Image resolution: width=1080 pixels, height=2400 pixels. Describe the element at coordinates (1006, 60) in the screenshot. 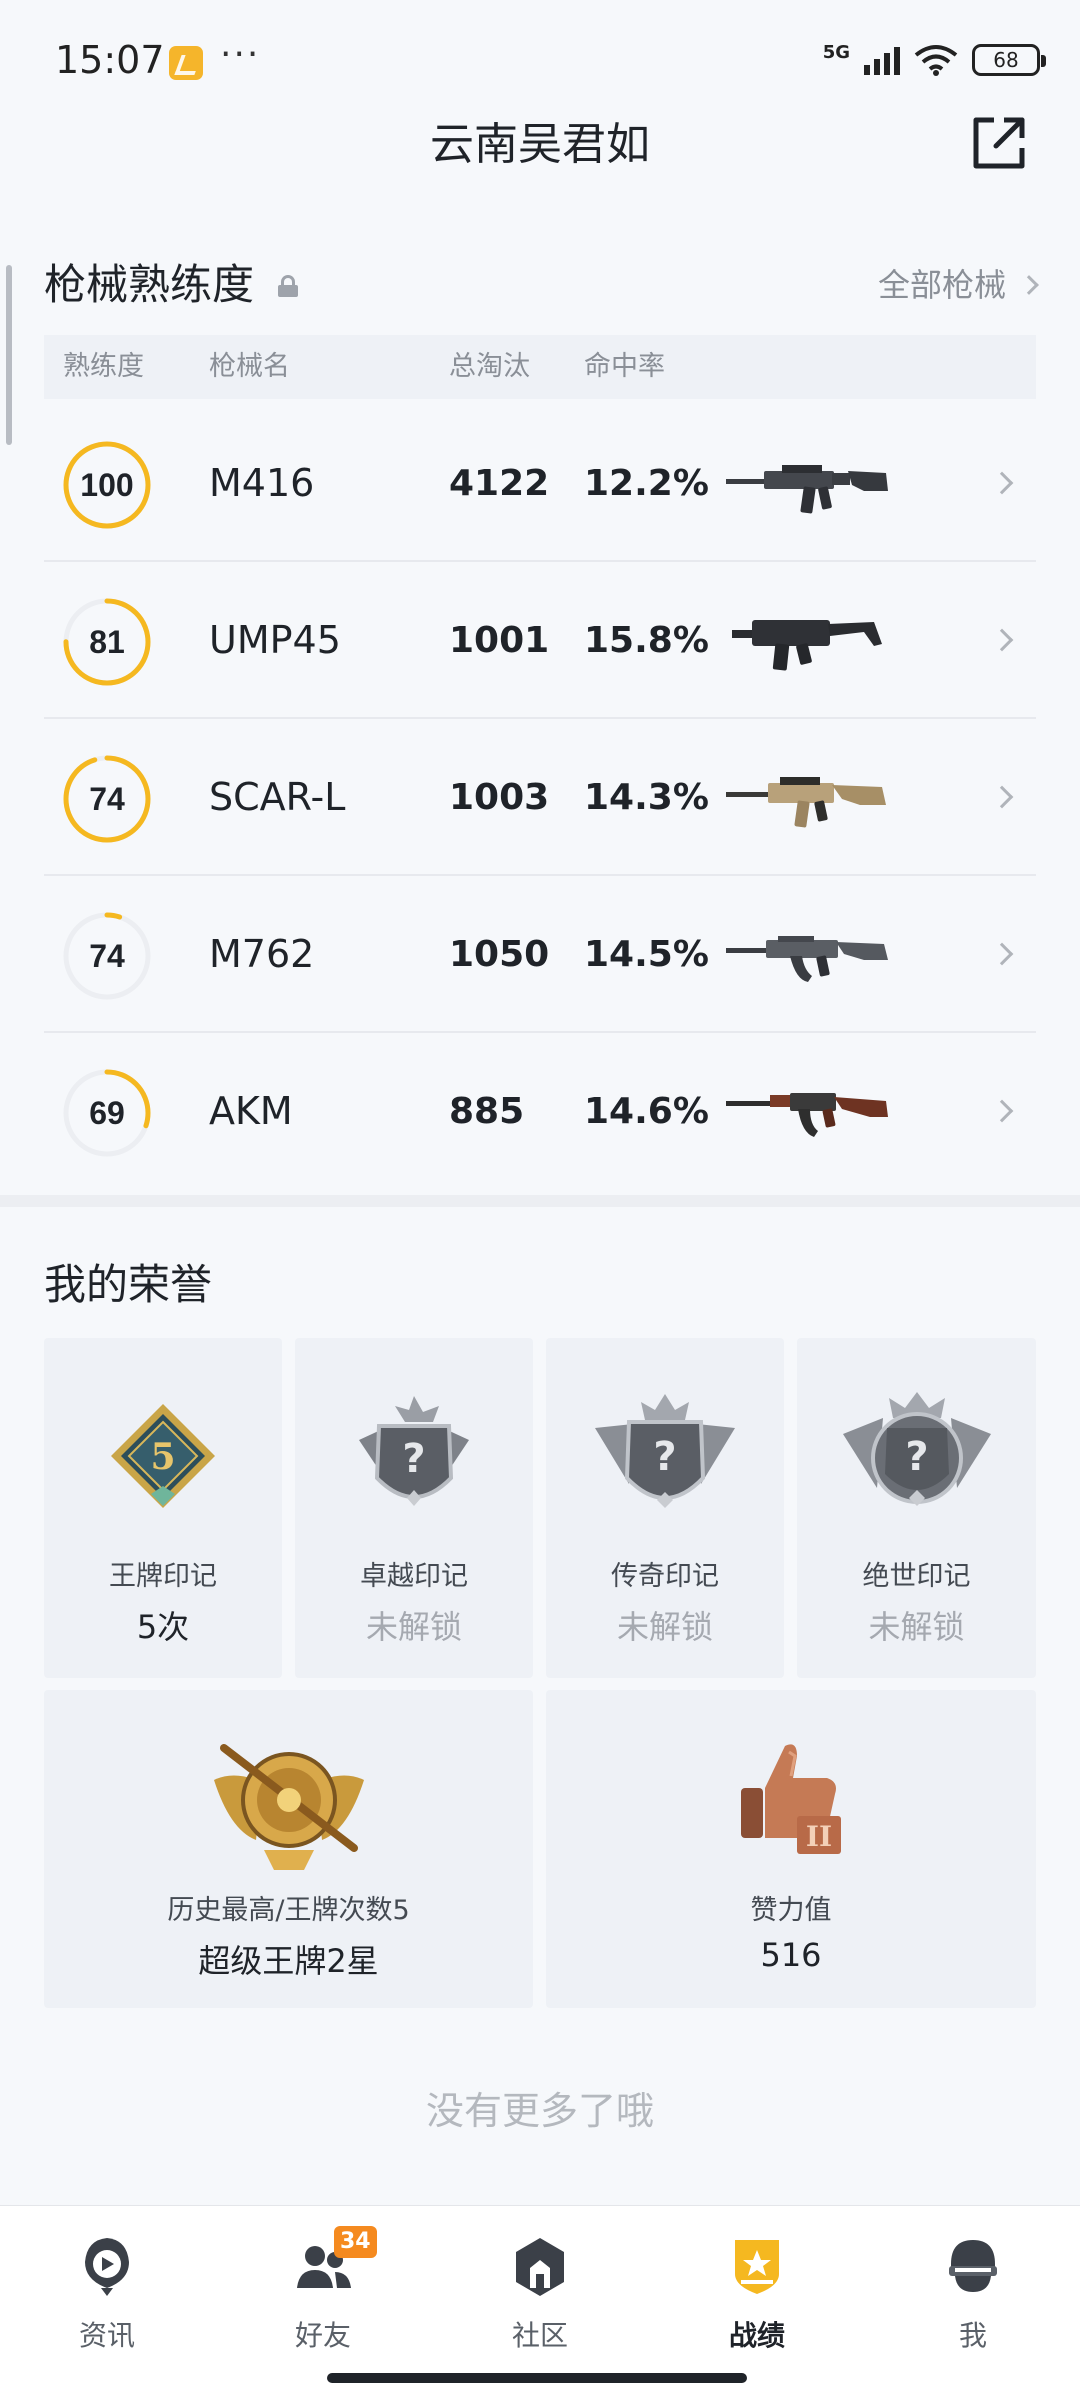

I see `battery-level: 68` at that location.